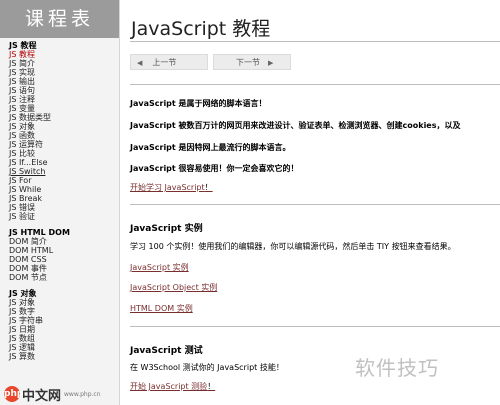 This screenshot has height=405, width=500. What do you see at coordinates (64, 63) in the screenshot?
I see `sidebar-item-js-intro: JS 简介` at bounding box center [64, 63].